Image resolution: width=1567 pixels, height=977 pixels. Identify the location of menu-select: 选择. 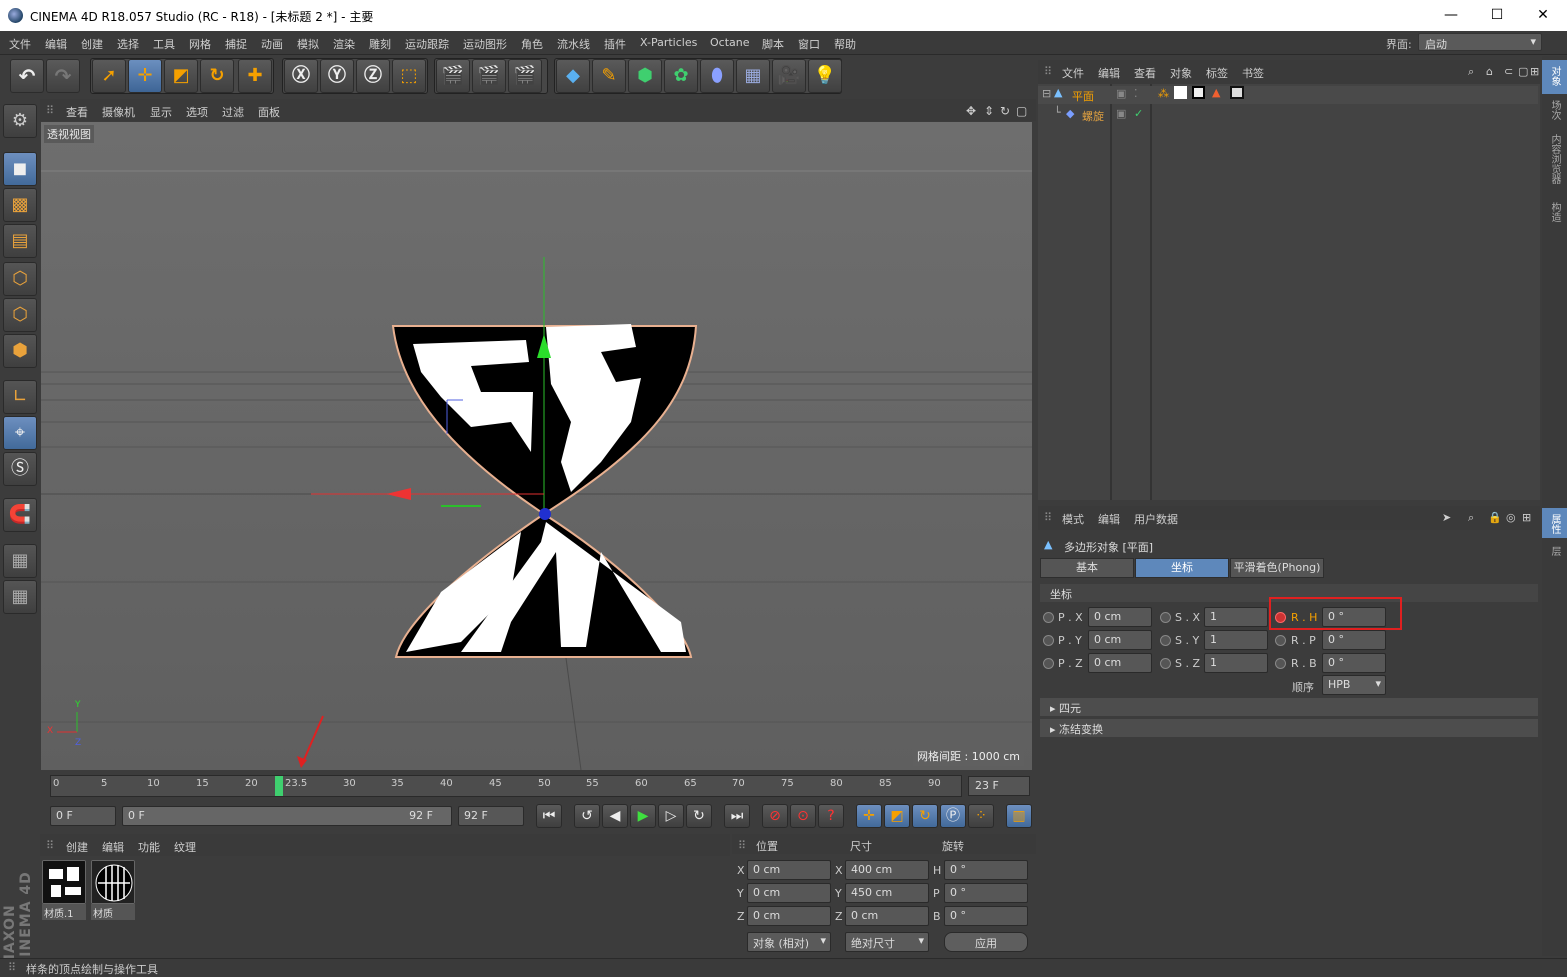
(128, 44).